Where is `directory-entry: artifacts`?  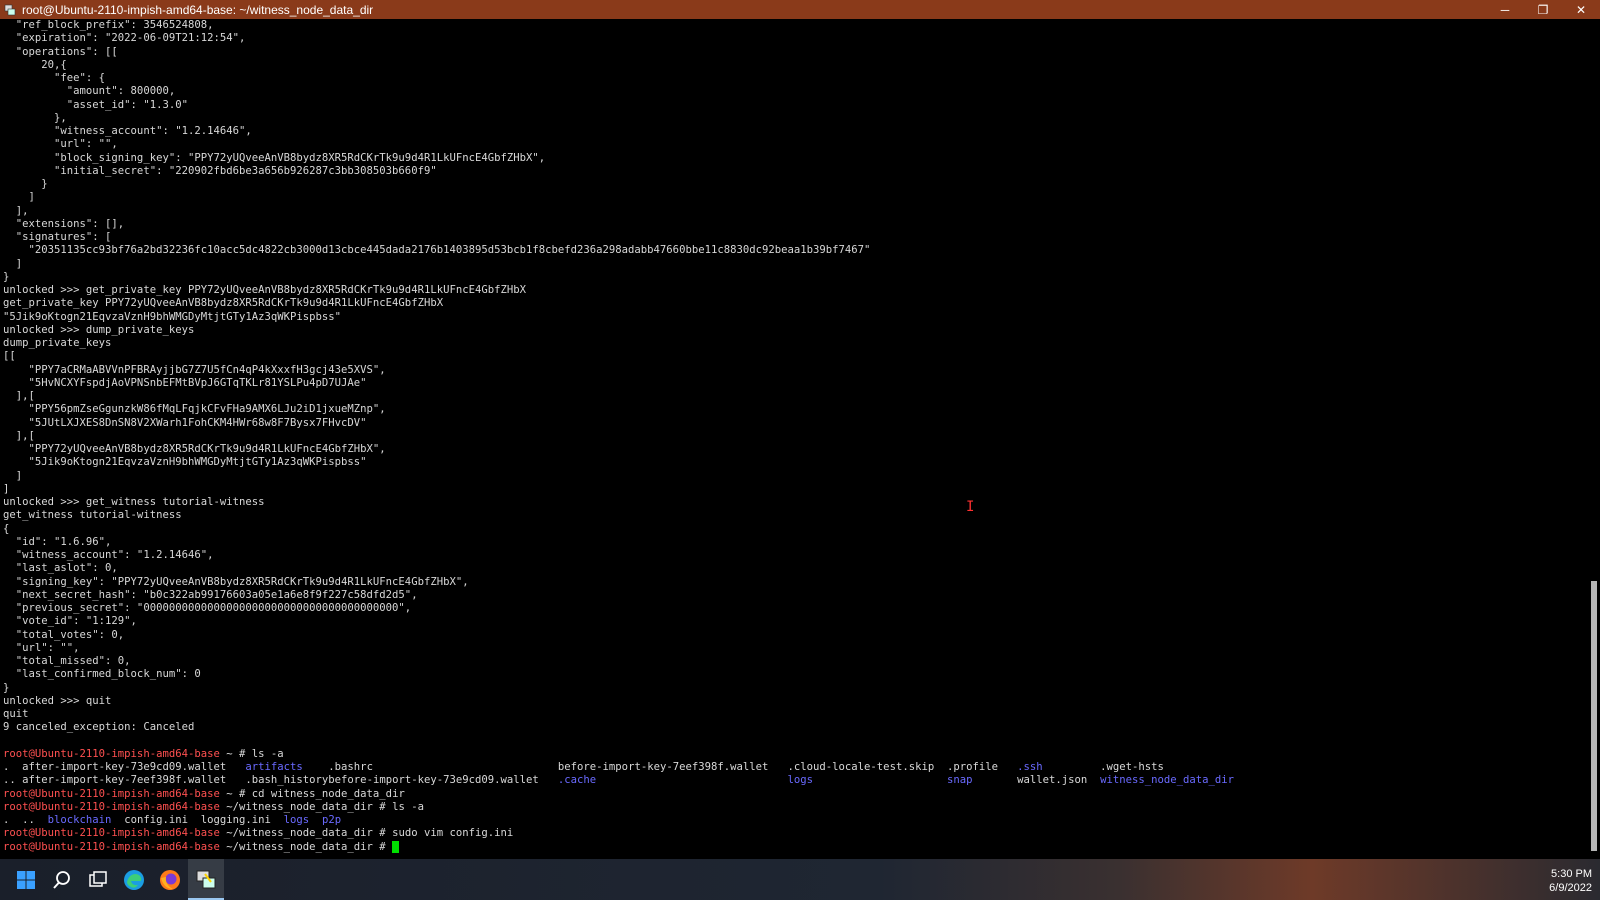 directory-entry: artifacts is located at coordinates (287, 767).